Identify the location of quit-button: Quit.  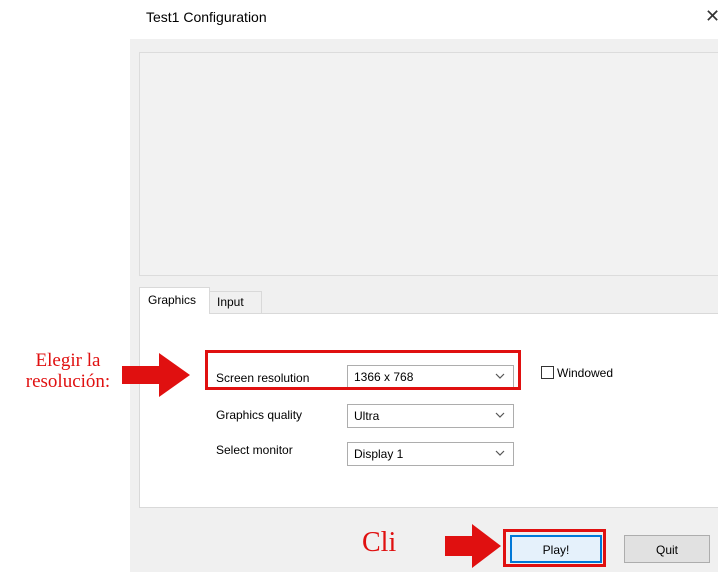
(667, 549).